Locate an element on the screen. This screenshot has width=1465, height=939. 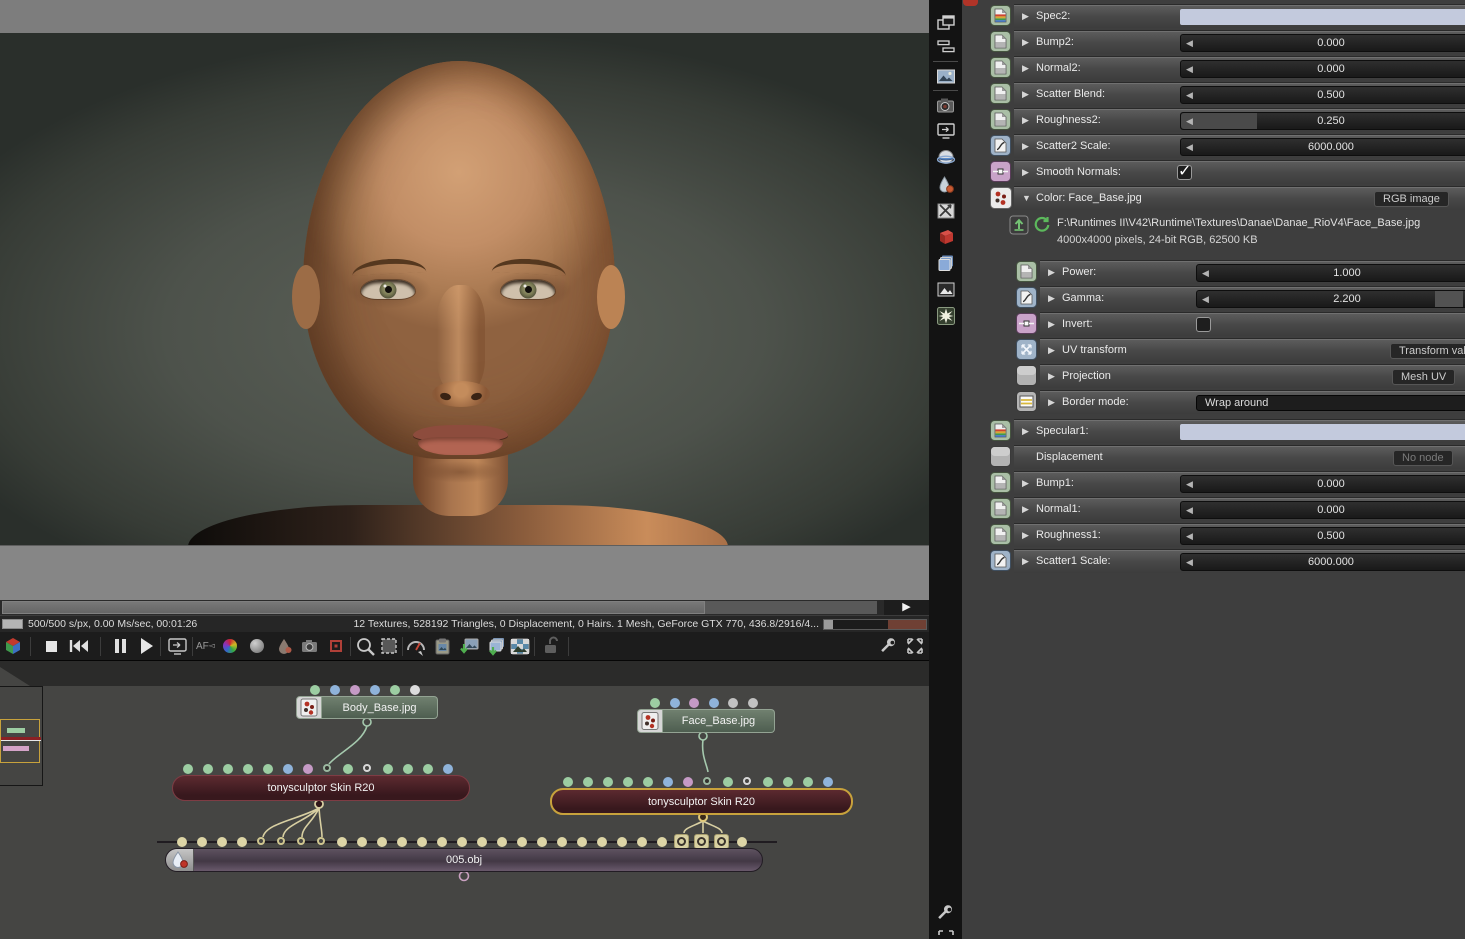
texture-environment-icon is located at coordinates (946, 211).